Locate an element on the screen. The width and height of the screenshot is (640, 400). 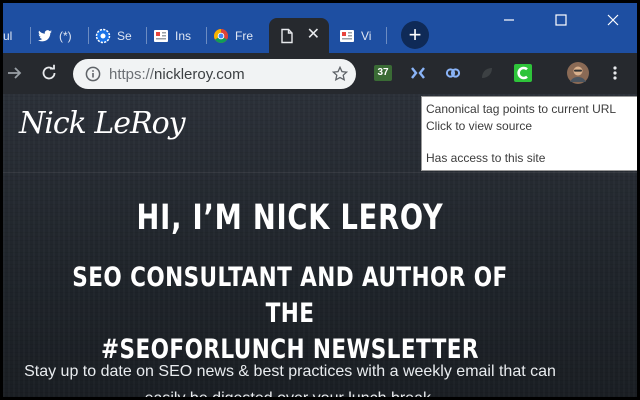
minimize-button is located at coordinates (509, 20).